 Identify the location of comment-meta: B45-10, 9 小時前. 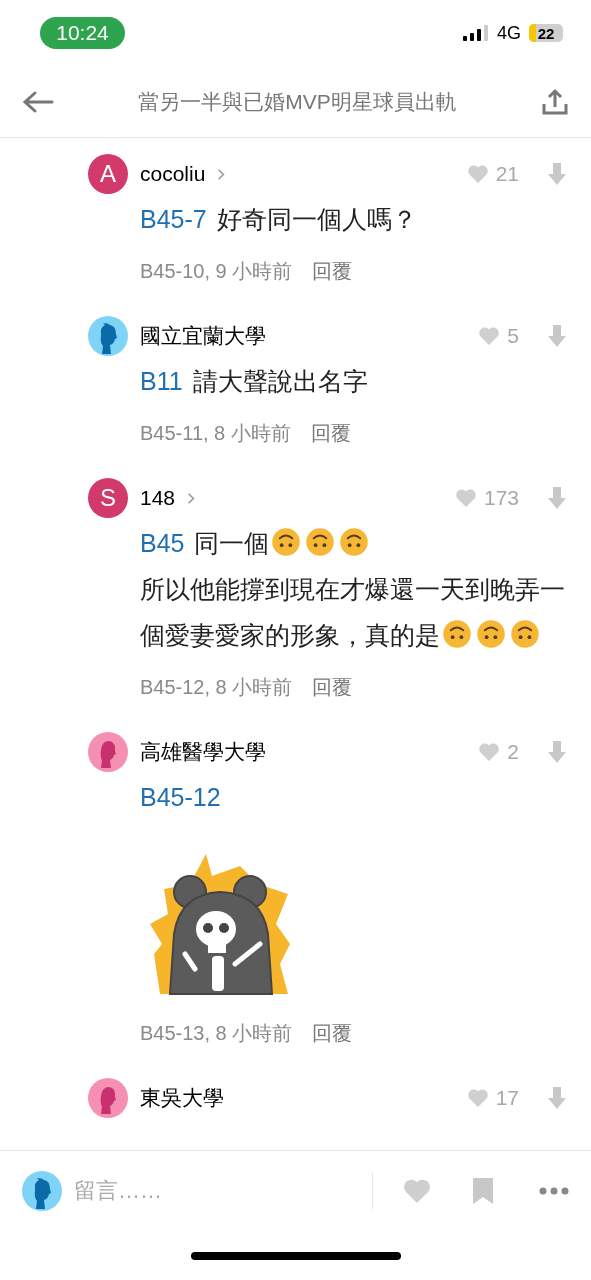
(216, 271).